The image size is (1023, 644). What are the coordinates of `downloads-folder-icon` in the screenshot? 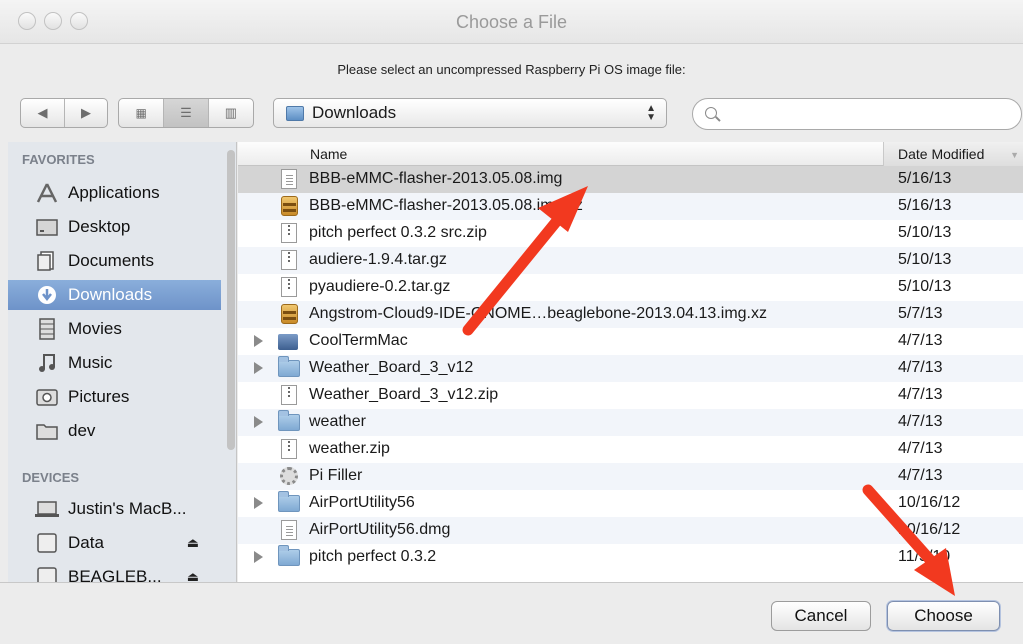 It's located at (295, 113).